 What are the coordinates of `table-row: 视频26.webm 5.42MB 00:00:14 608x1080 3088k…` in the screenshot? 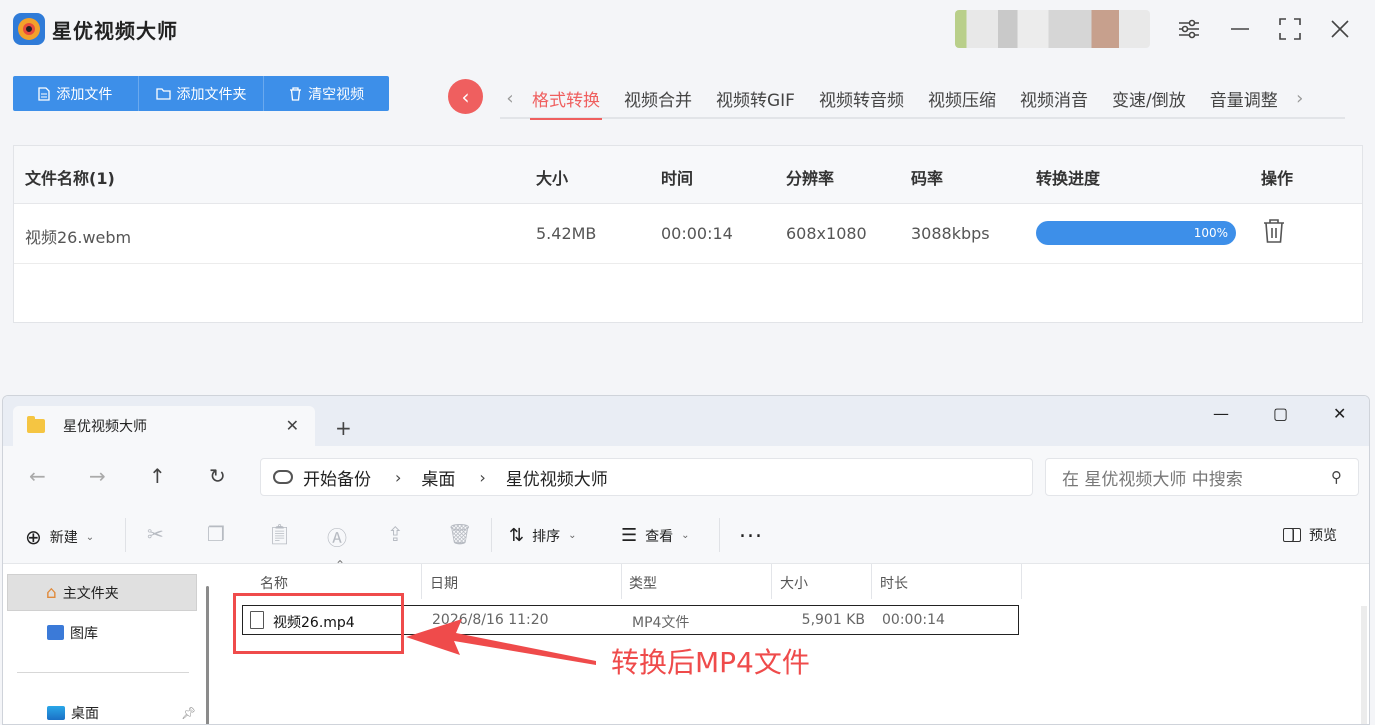 It's located at (688, 234).